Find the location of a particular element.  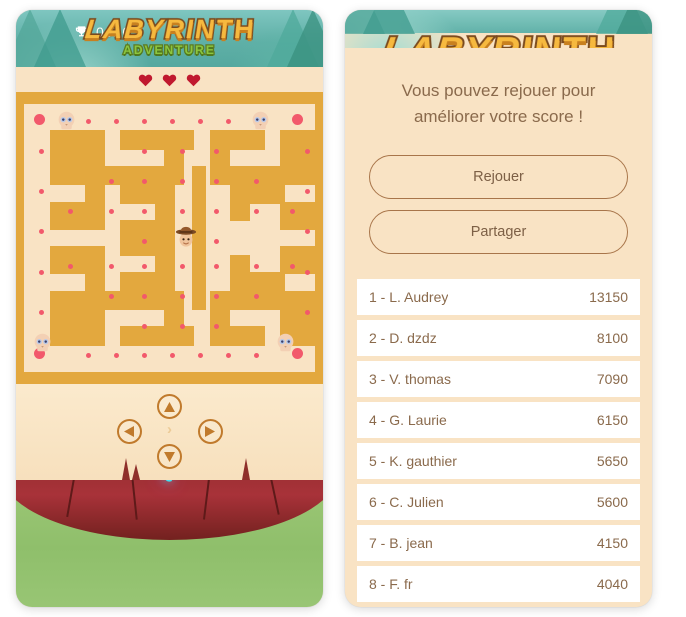

logo-subtitle: ADVENTURE is located at coordinates (169, 50).